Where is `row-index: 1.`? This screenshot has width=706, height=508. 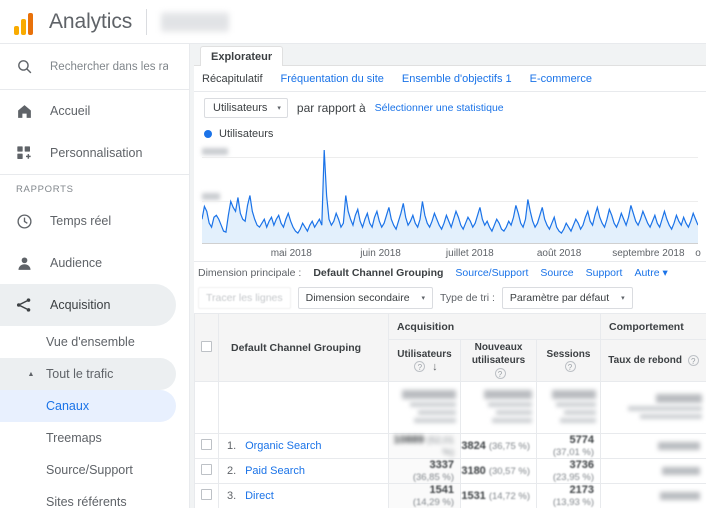
row-index: 1. is located at coordinates (232, 446).